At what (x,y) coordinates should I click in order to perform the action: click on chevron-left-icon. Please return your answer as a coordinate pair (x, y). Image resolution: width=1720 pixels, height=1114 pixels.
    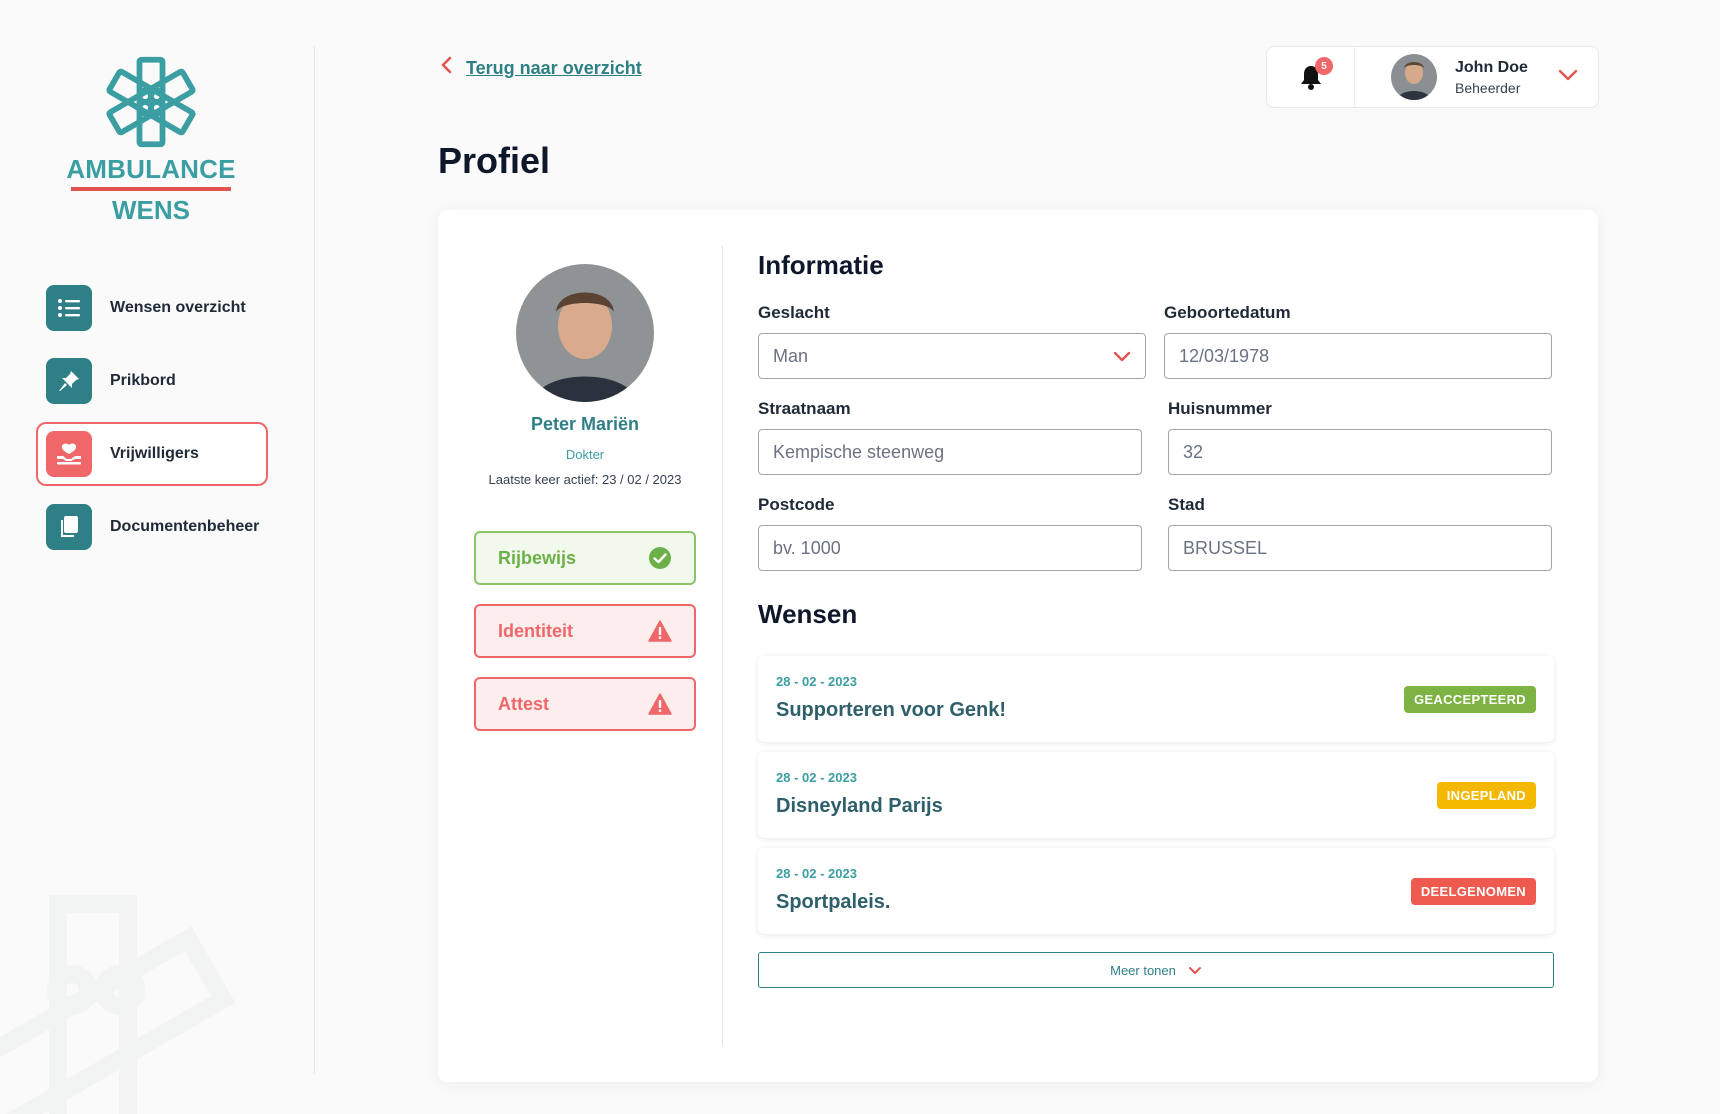
    Looking at the image, I should click on (446, 68).